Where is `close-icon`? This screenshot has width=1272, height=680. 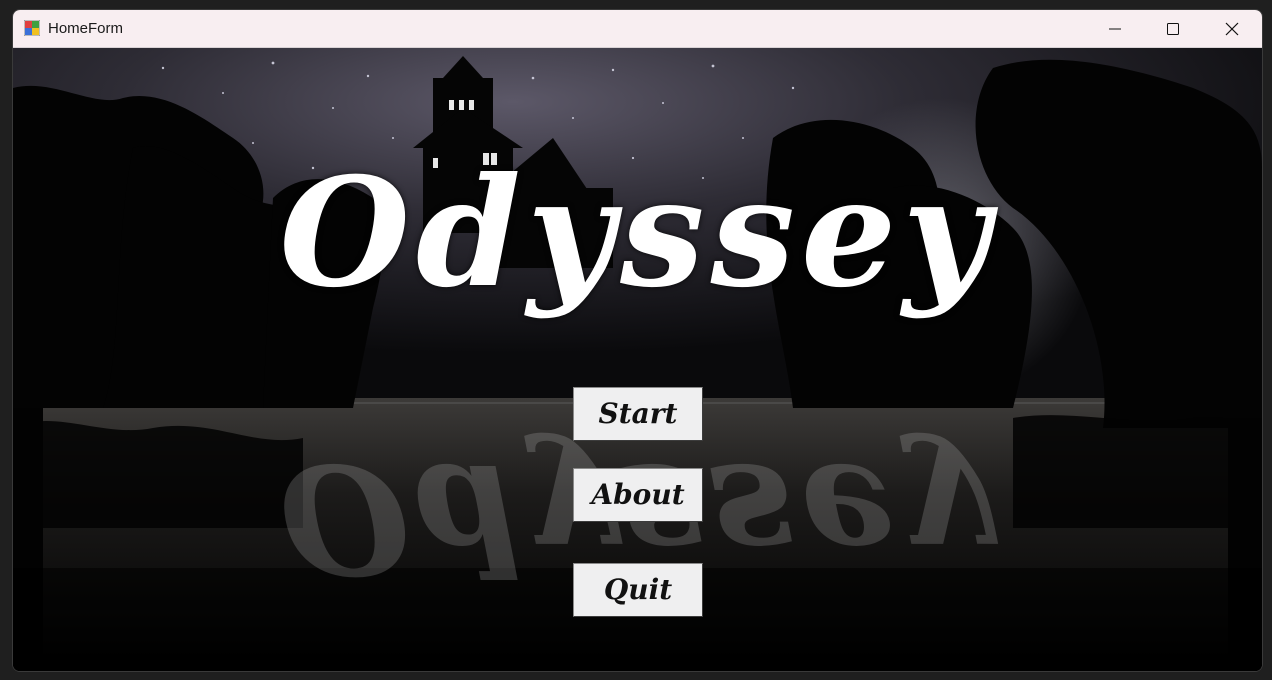
close-icon is located at coordinates (1232, 28).